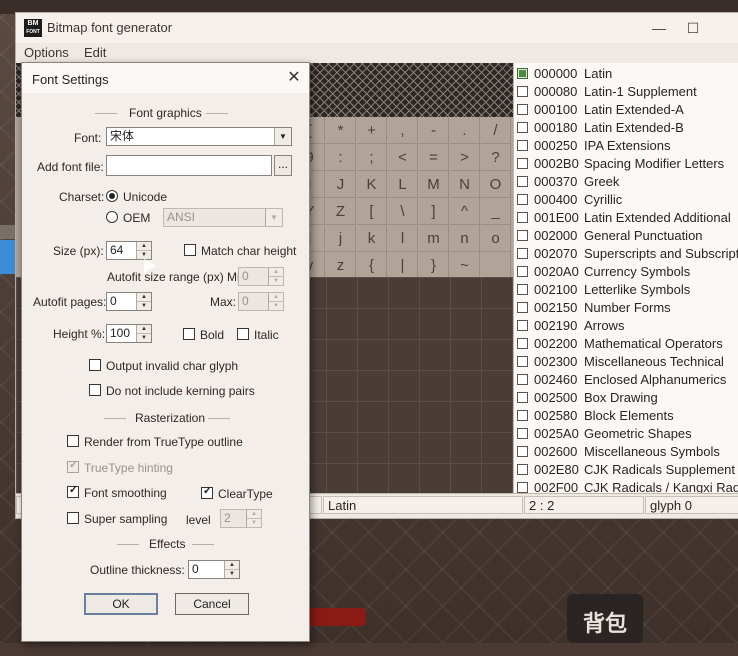 The image size is (738, 656). I want to click on glyph-cell: ;, so click(372, 157).